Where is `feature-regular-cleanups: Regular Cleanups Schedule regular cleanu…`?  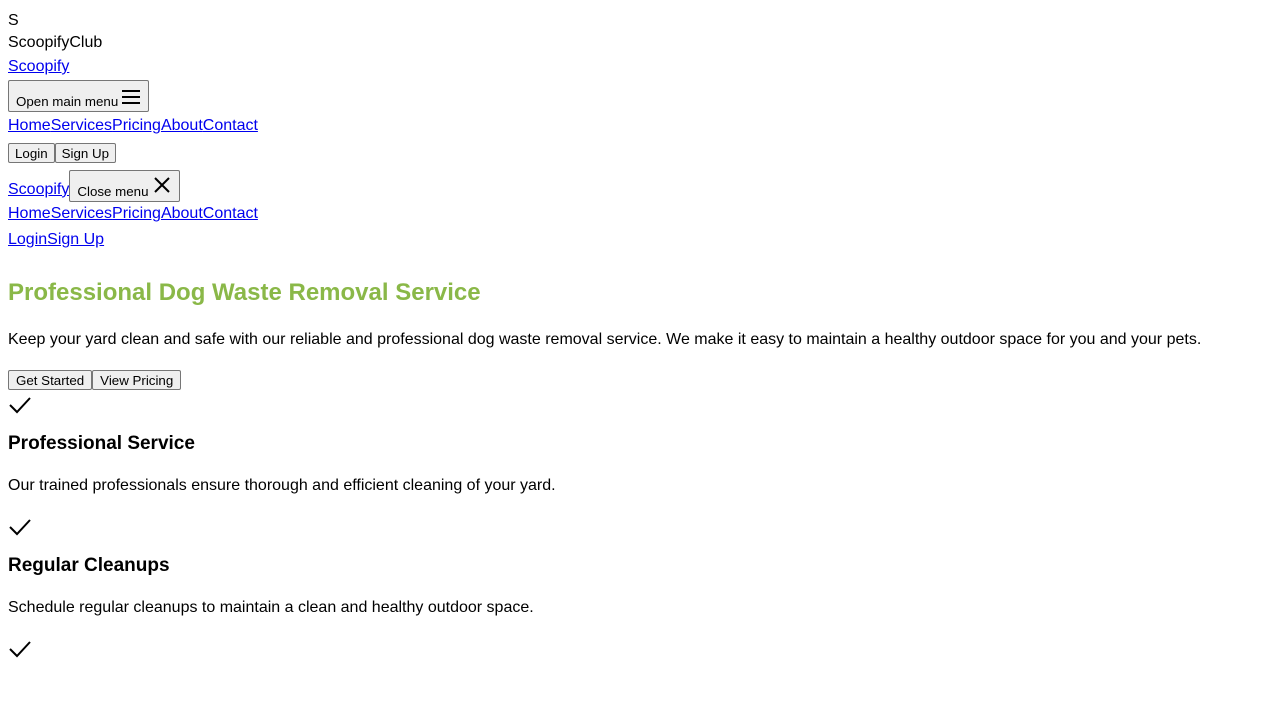 feature-regular-cleanups: Regular Cleanups Schedule regular cleanu… is located at coordinates (640, 586).